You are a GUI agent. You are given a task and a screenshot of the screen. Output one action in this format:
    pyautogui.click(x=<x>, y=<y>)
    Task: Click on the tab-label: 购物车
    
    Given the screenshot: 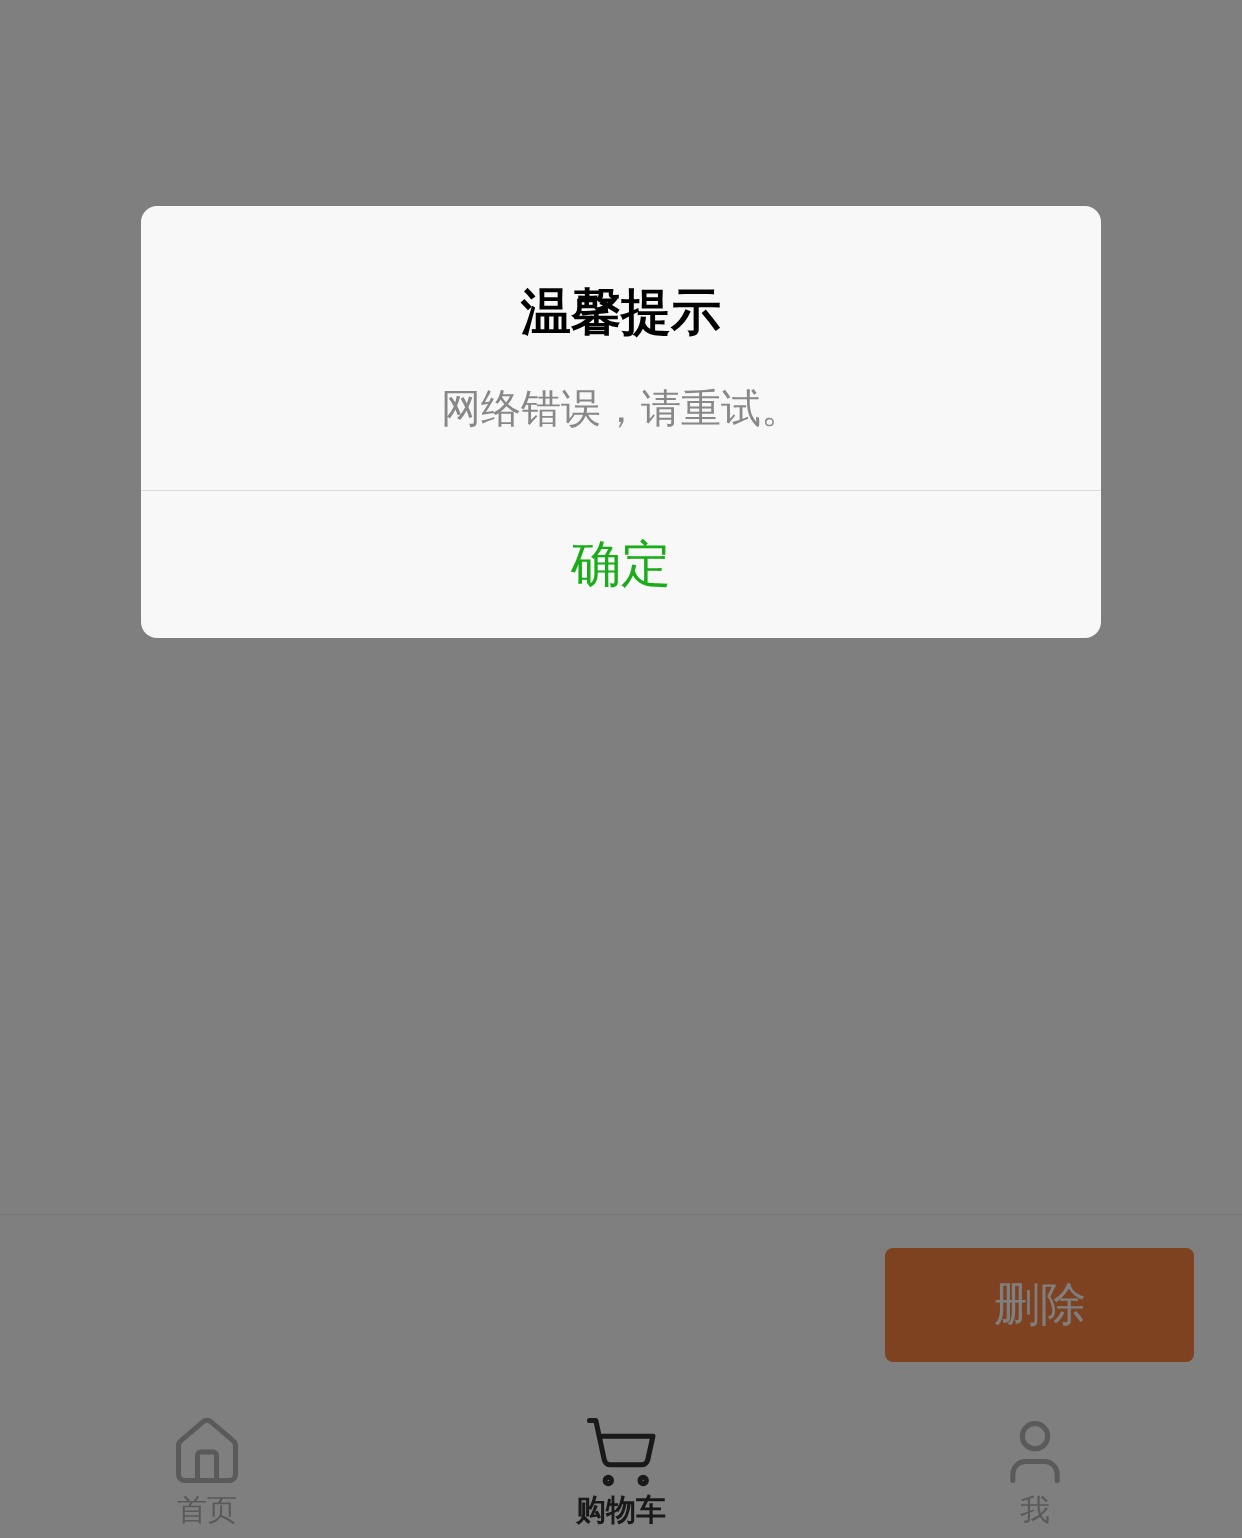 What is the action you would take?
    pyautogui.click(x=621, y=1510)
    